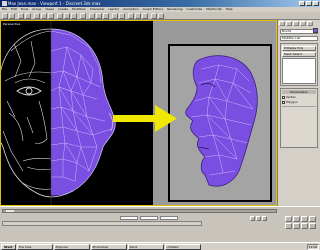 The width and height of the screenshot is (320, 250). I want to click on pivot-icon, so click(83, 16).